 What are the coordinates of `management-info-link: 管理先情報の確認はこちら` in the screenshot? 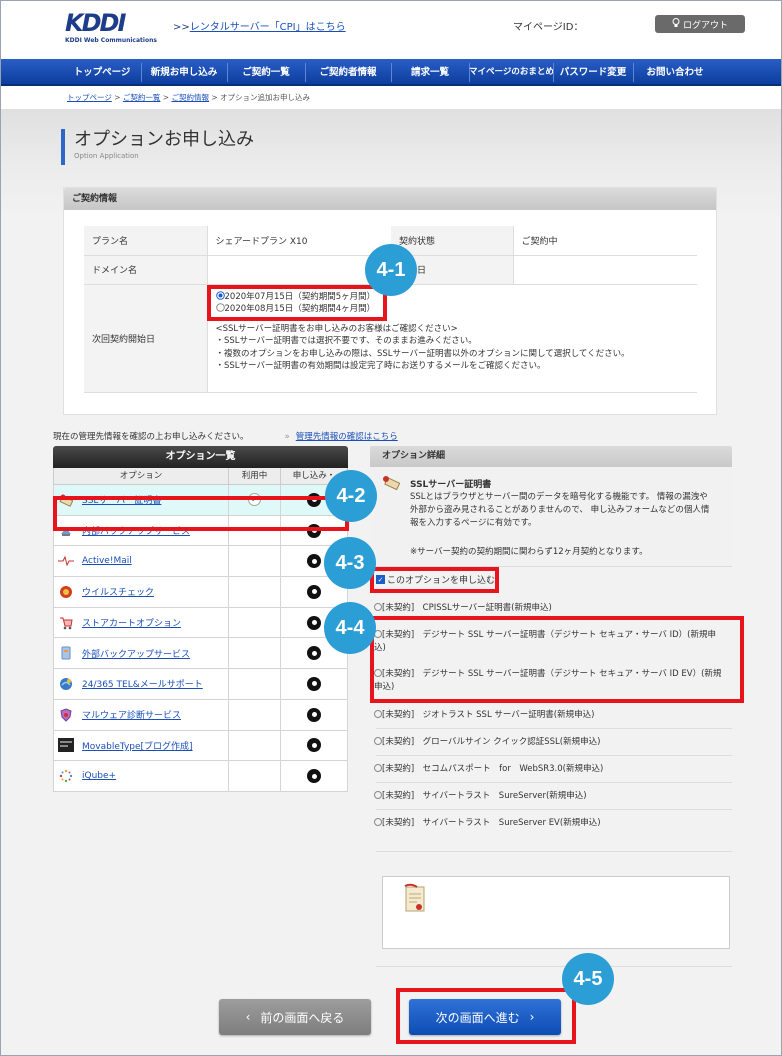 It's located at (347, 437).